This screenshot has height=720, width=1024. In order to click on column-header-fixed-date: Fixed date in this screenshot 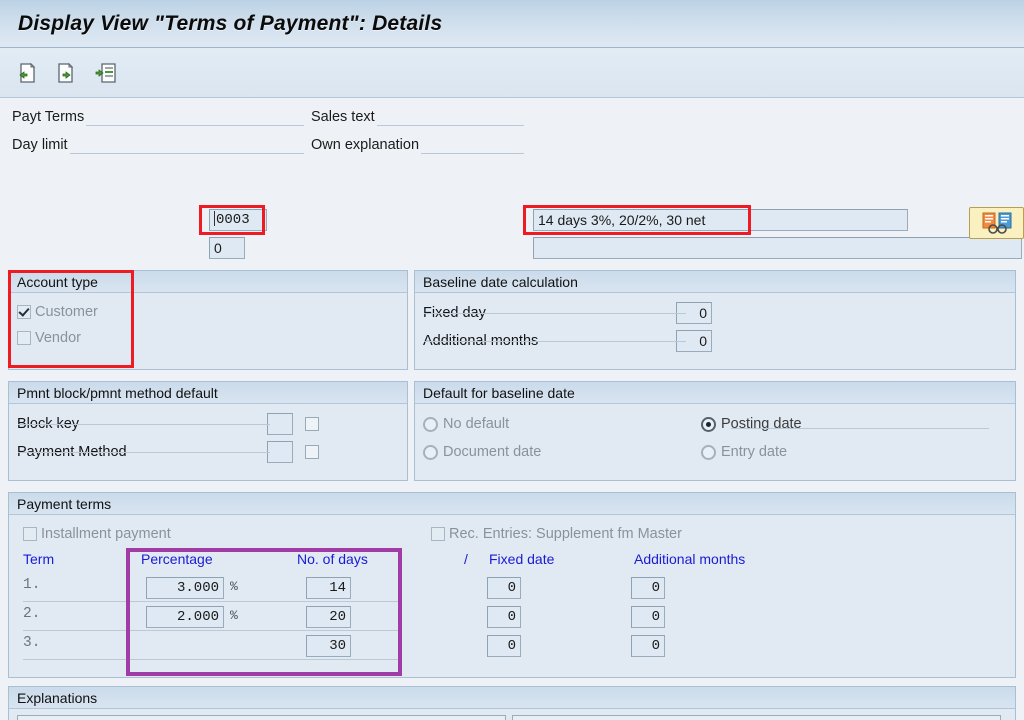, I will do `click(522, 559)`.